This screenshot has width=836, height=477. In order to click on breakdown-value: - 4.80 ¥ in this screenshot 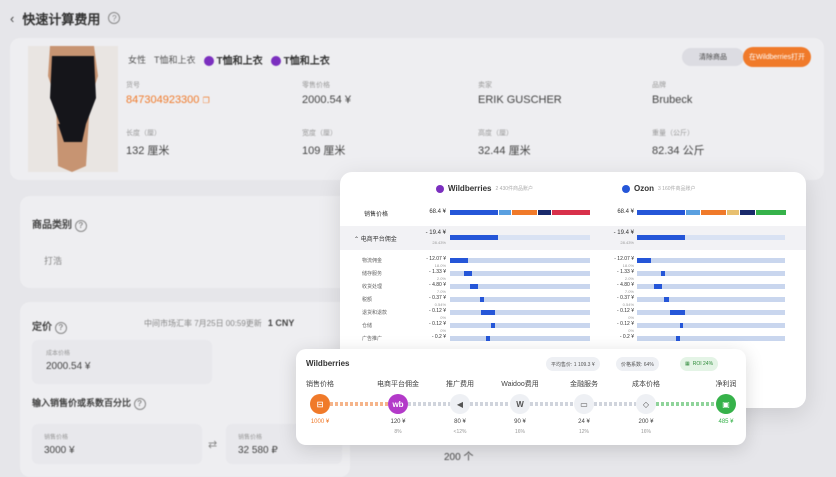, I will do `click(437, 285)`.